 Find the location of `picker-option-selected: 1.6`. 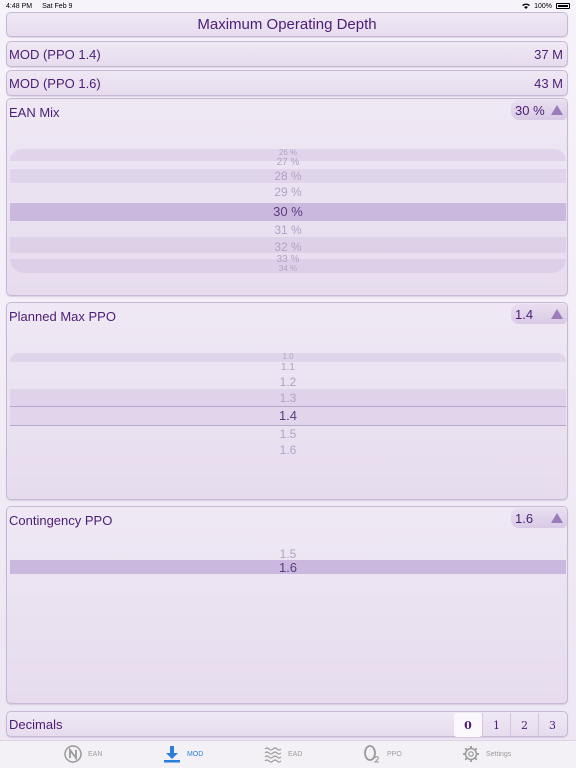

picker-option-selected: 1.6 is located at coordinates (288, 567).